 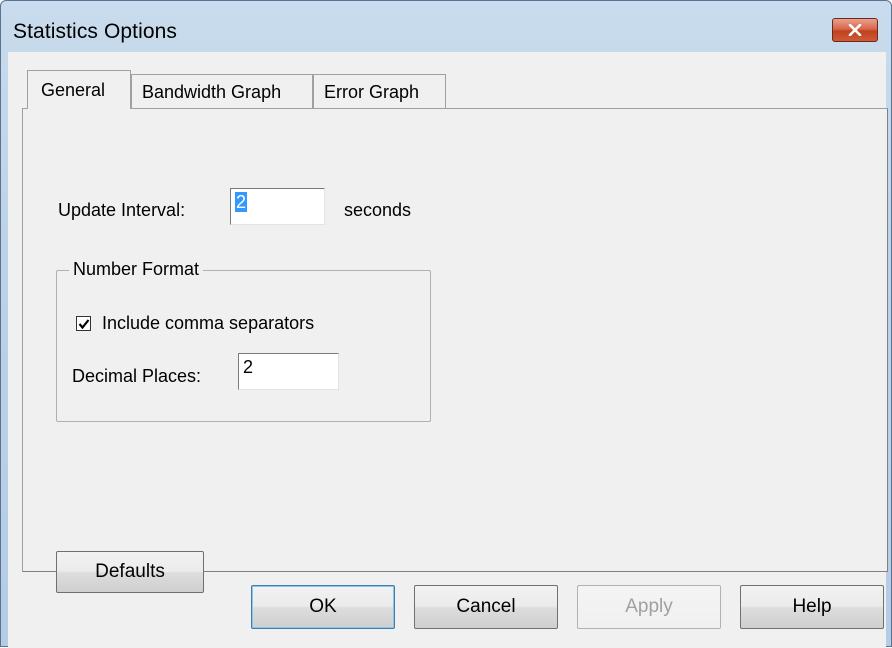 I want to click on tab-general: General, so click(x=79, y=89).